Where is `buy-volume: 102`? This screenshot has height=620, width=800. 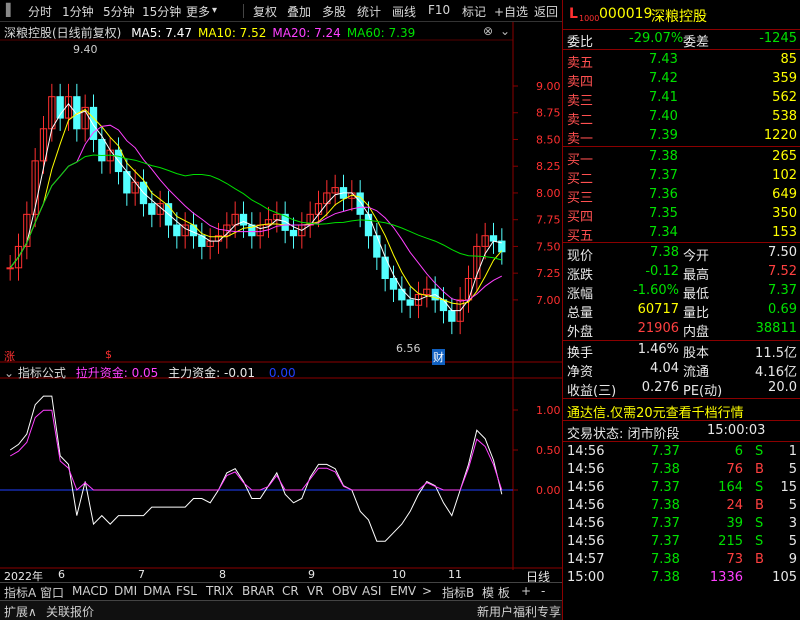 buy-volume: 102 is located at coordinates (784, 175).